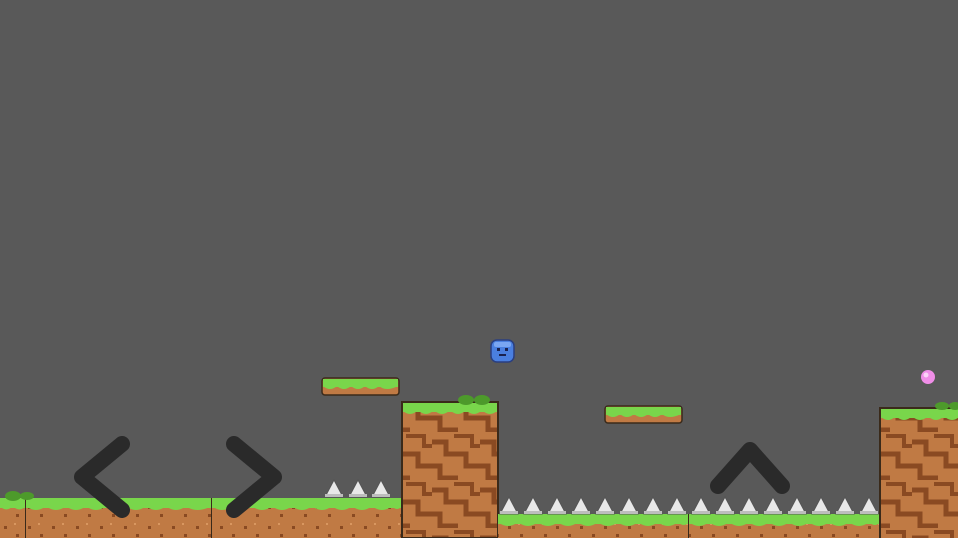 The width and height of the screenshot is (958, 538). I want to click on move-right-button, so click(255, 477).